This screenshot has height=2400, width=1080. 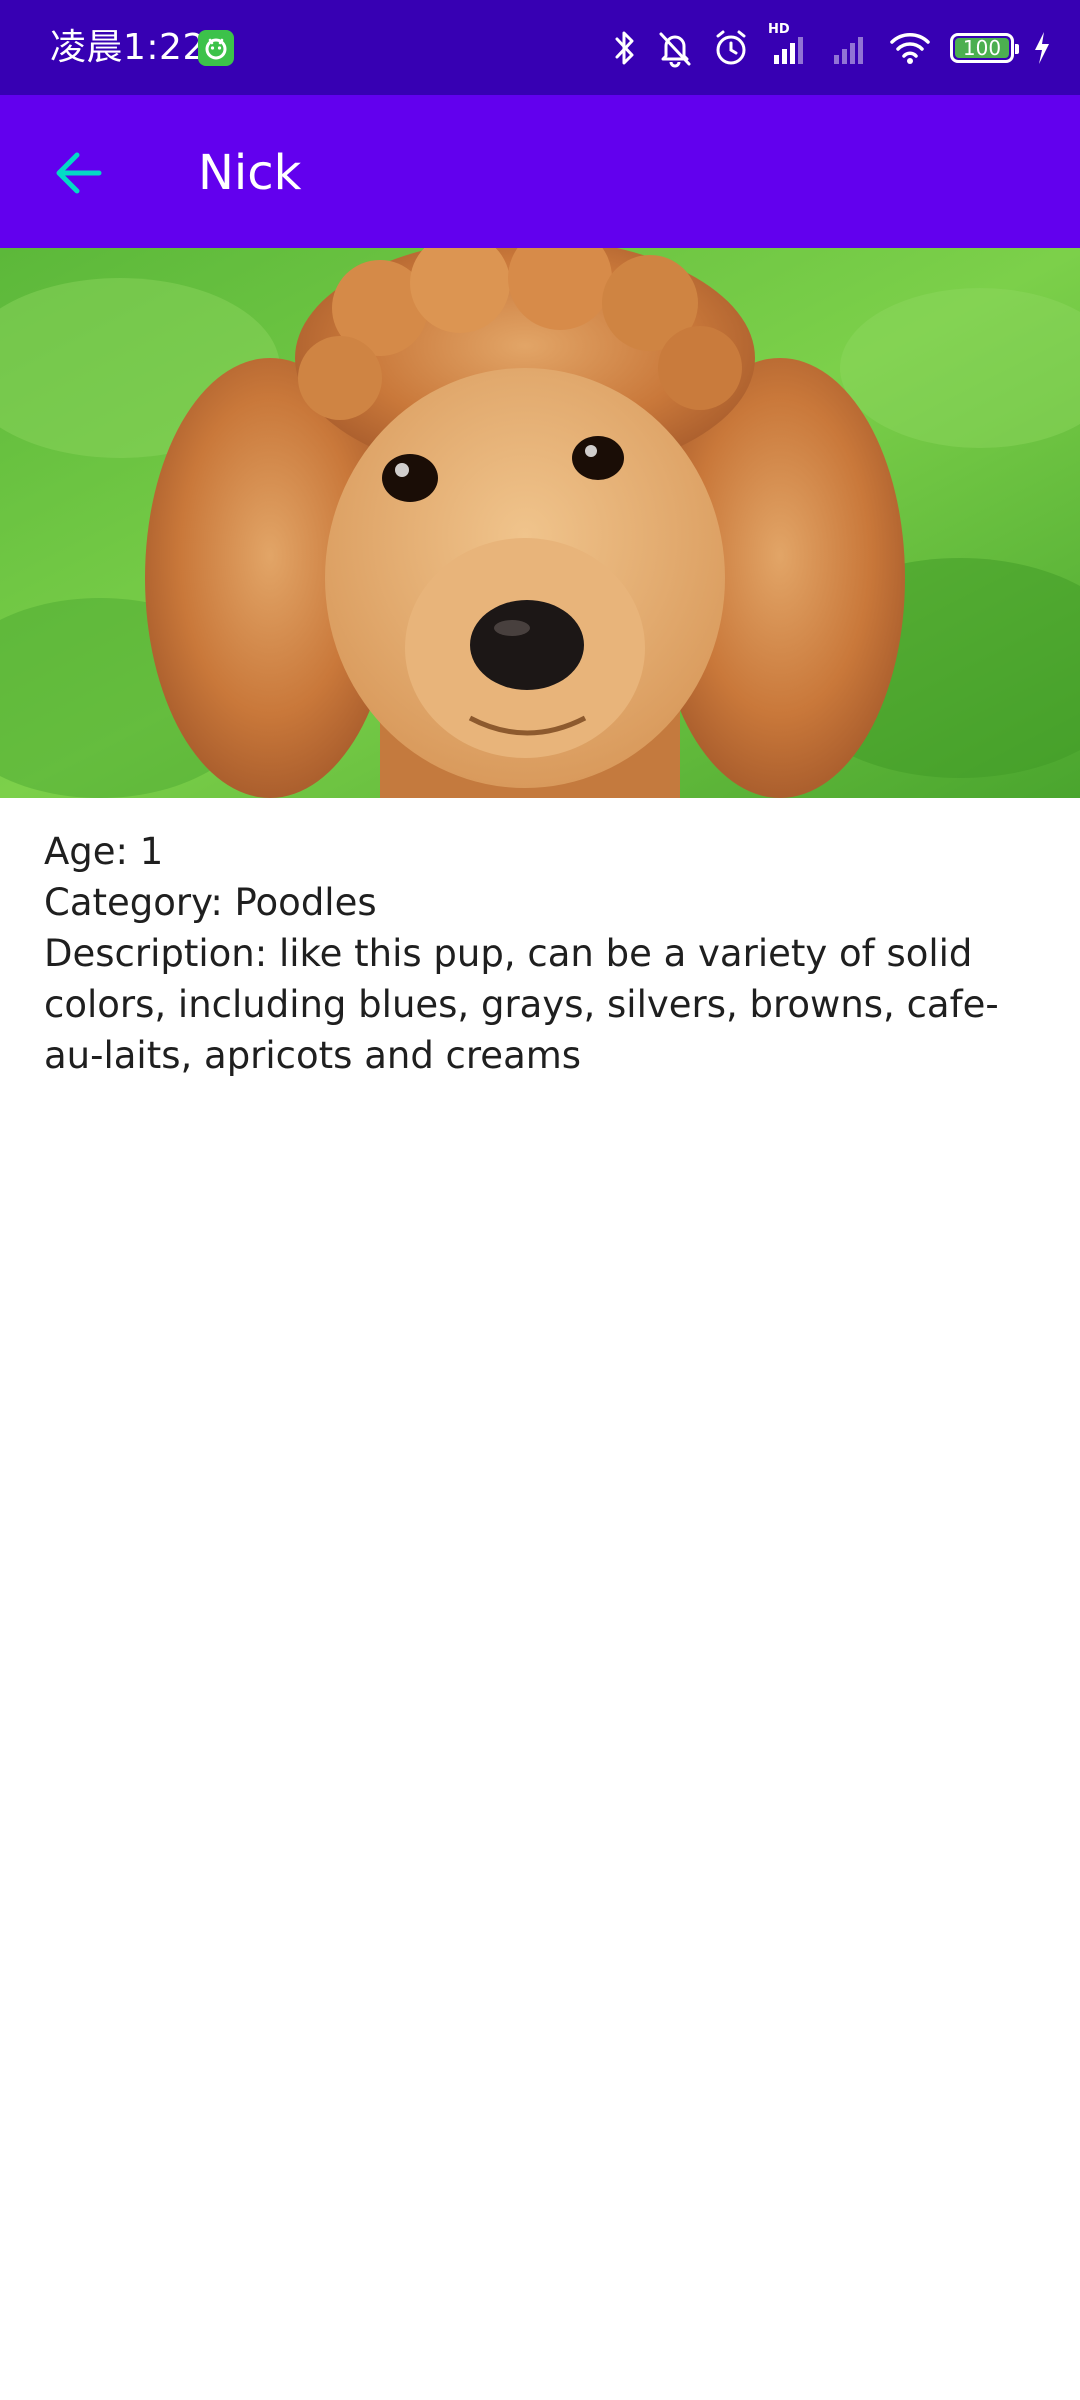 I want to click on battery-level: 100, so click(x=982, y=48).